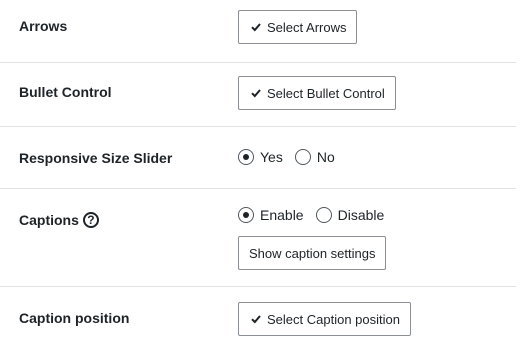  I want to click on show-caption-settings-button-label: Show caption settings, so click(312, 253).